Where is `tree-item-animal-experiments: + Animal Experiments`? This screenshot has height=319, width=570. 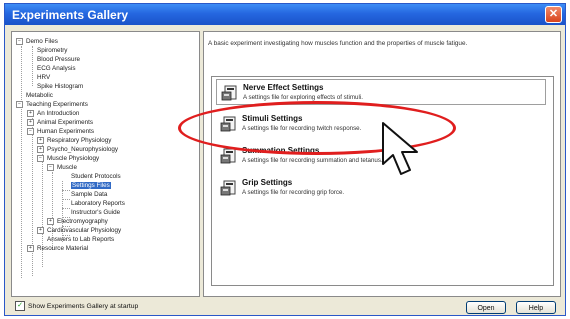 tree-item-animal-experiments: + Animal Experiments is located at coordinates (60, 122).